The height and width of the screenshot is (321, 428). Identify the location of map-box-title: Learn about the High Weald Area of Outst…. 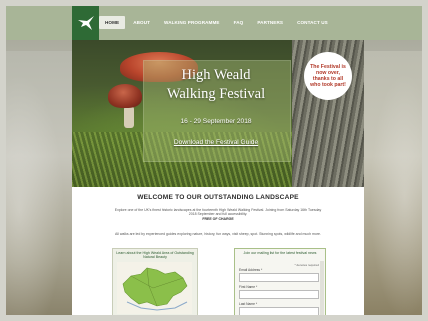
(155, 254).